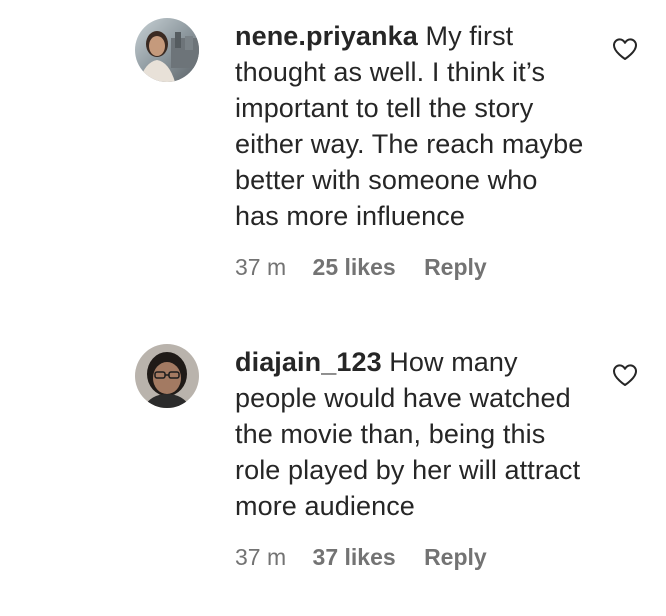 This screenshot has width=666, height=616. I want to click on comment-likes: 25 likes, so click(354, 267).